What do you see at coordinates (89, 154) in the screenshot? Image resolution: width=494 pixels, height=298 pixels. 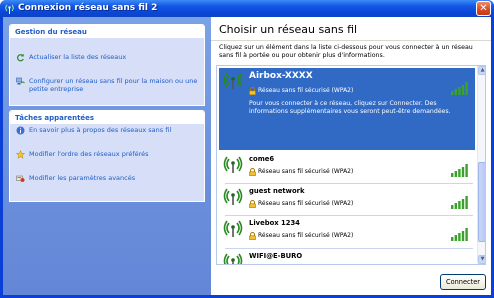 I see `task-label: Modifier l'ordre des réseaux préférés` at bounding box center [89, 154].